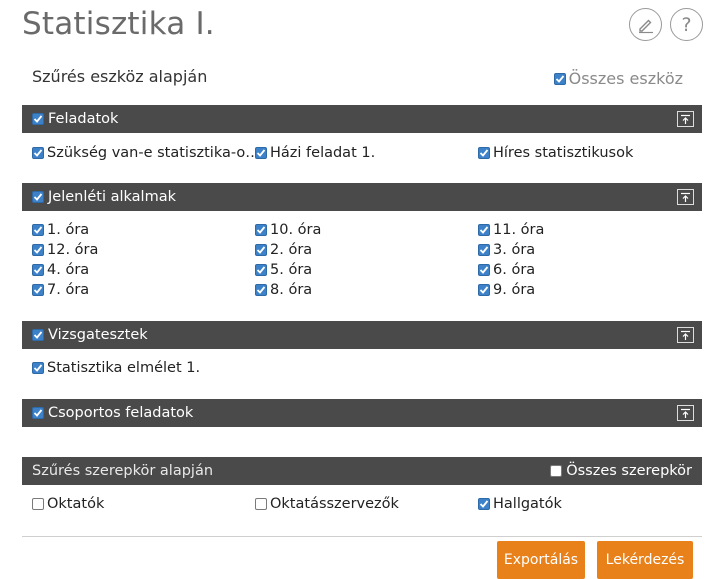 This screenshot has width=713, height=579. I want to click on role-label: Hallgatók, so click(527, 504).